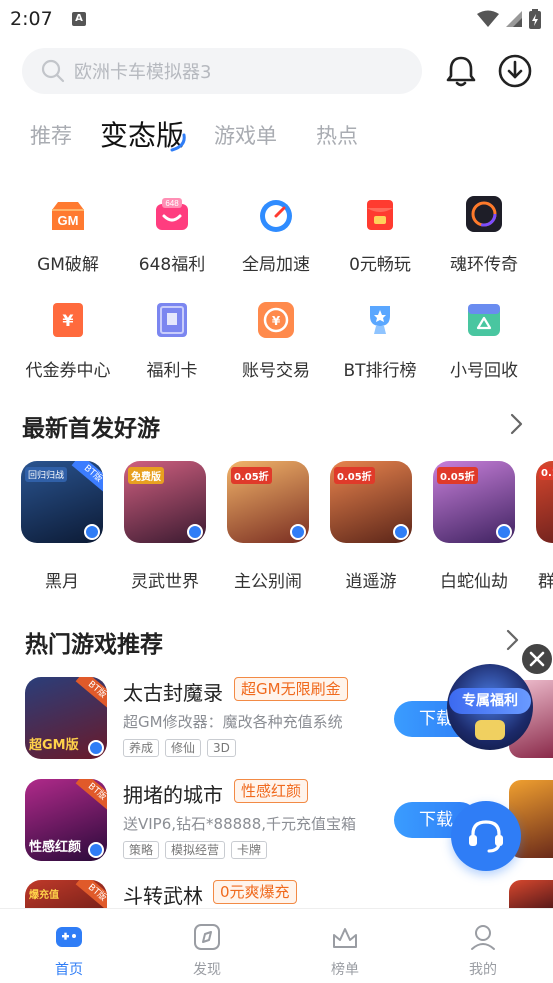  What do you see at coordinates (163, 896) in the screenshot?
I see `game-title: 斗转武林` at bounding box center [163, 896].